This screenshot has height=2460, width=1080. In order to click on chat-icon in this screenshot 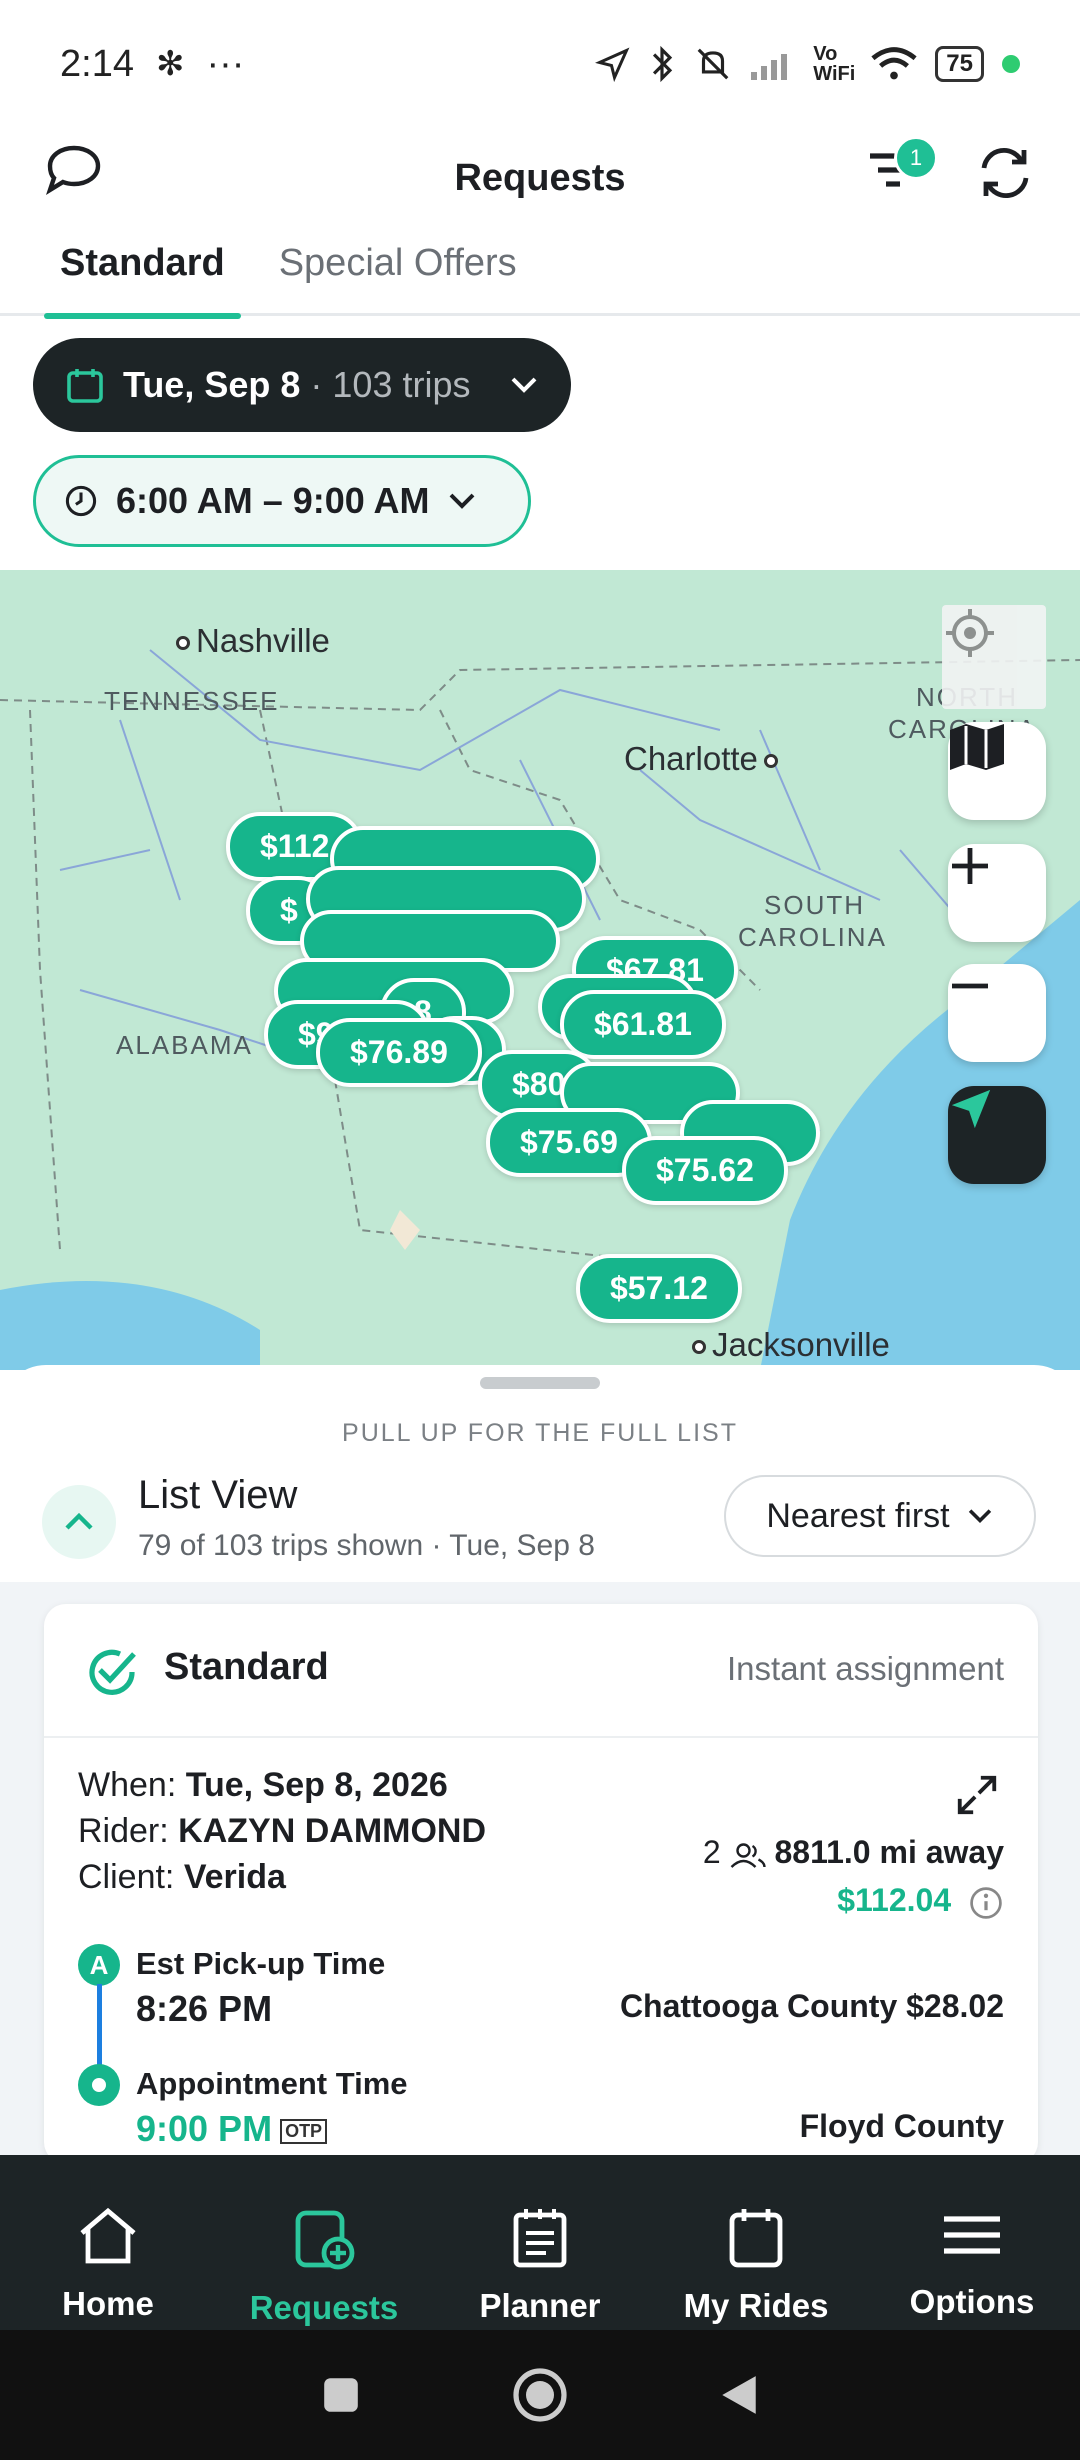, I will do `click(73, 170)`.